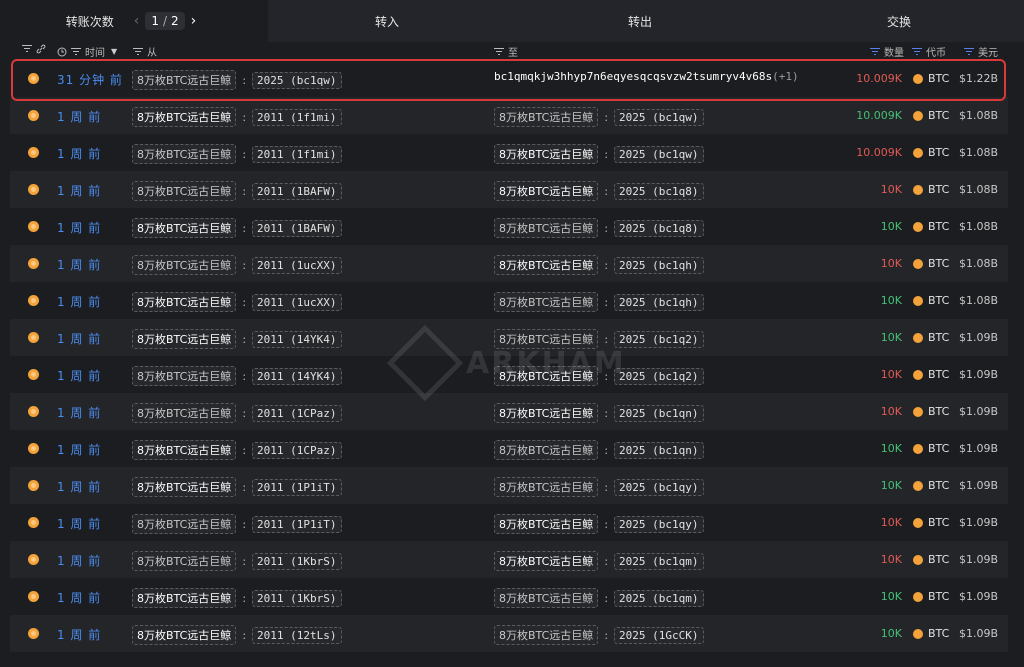 The image size is (1024, 667). I want to click on header-usd: 美元, so click(981, 51).